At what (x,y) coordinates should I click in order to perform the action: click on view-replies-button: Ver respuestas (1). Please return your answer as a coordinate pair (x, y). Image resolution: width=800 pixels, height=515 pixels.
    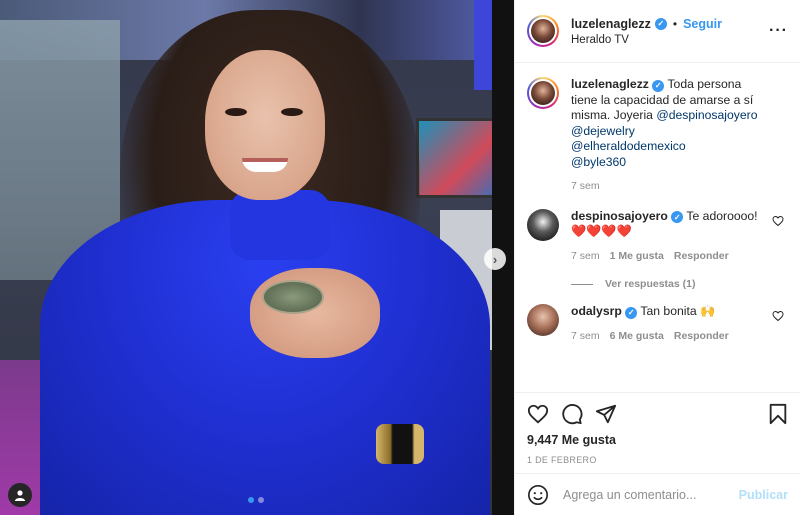
    Looking at the image, I should click on (679, 284).